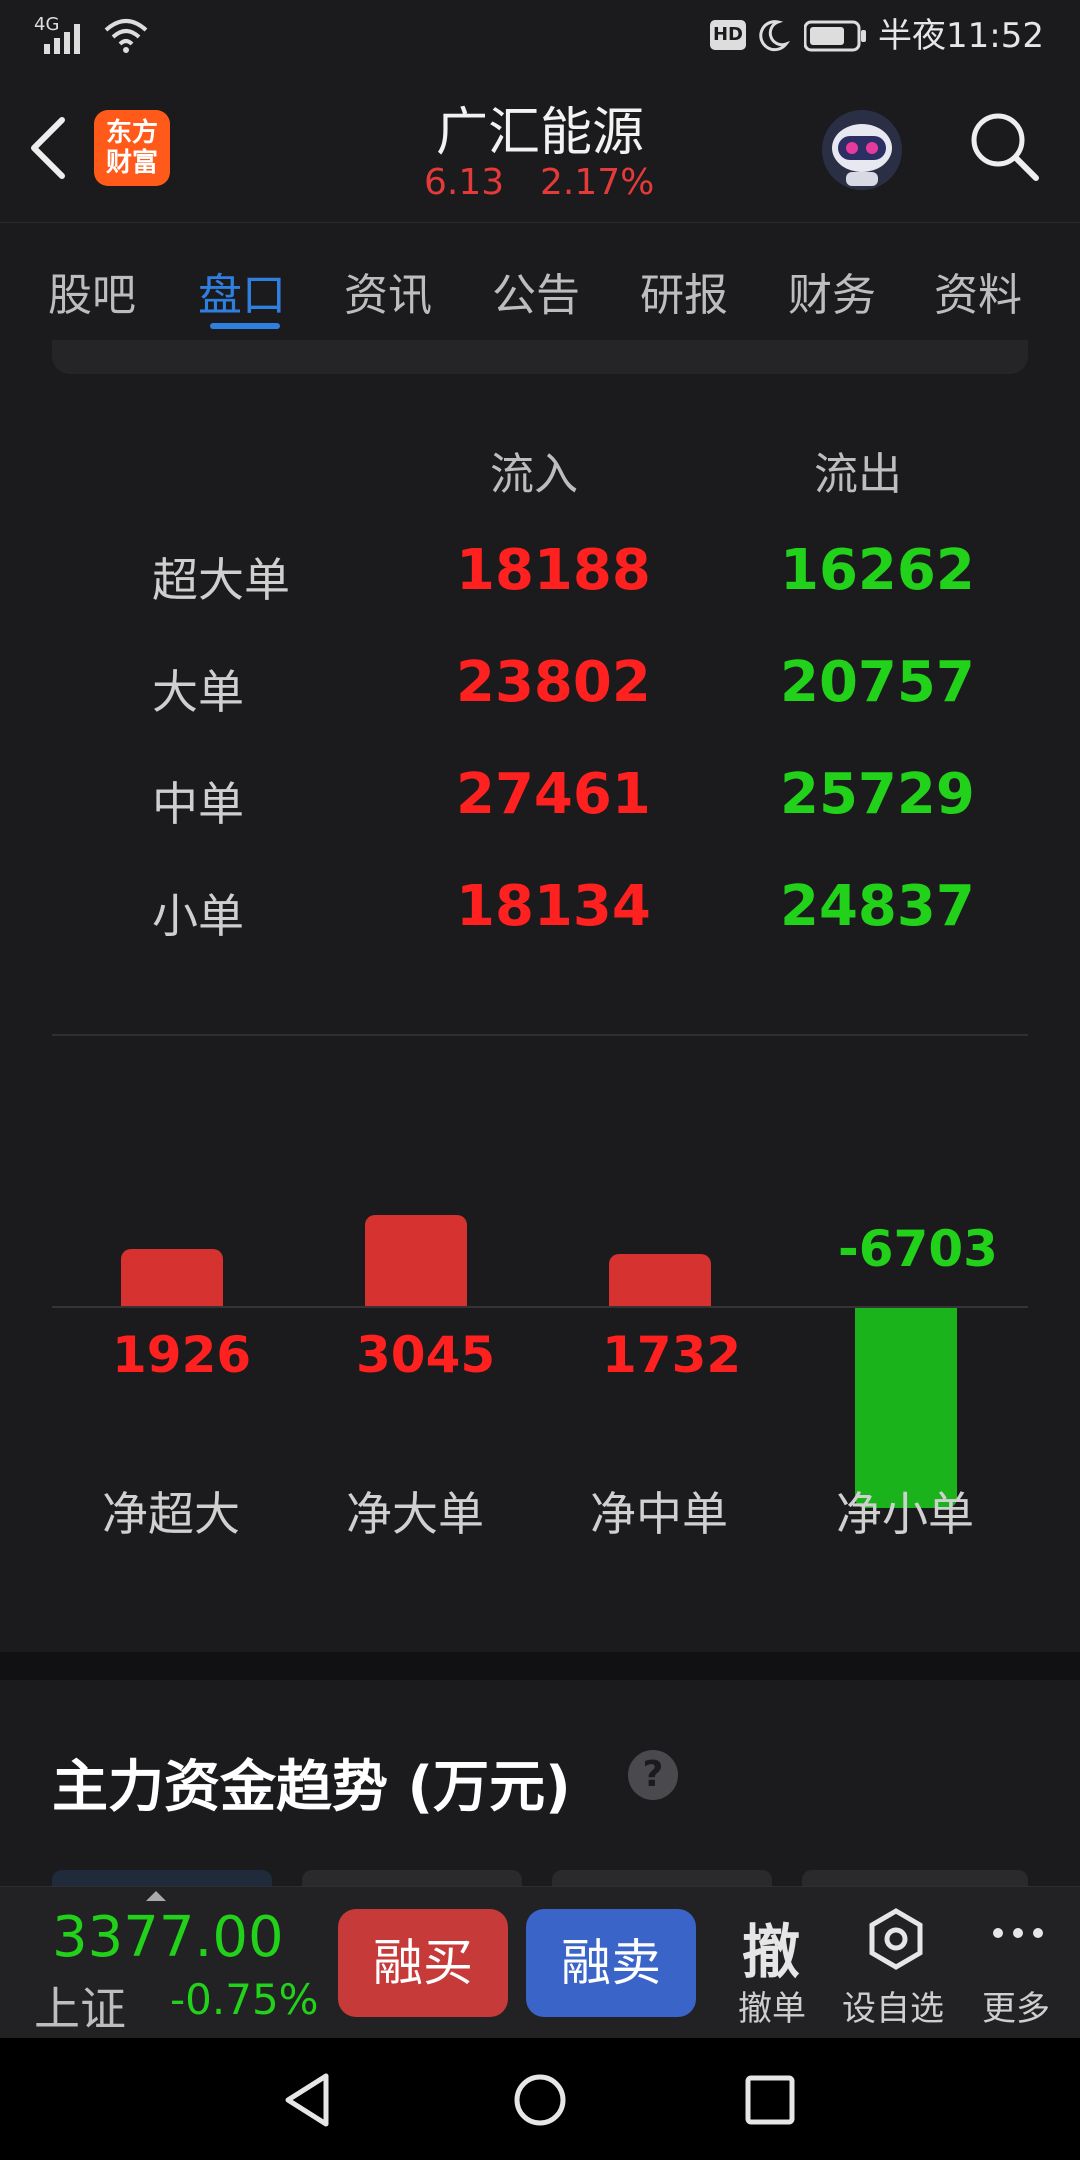 Image resolution: width=1080 pixels, height=2160 pixels. I want to click on add-watchlist-icon, so click(896, 1939).